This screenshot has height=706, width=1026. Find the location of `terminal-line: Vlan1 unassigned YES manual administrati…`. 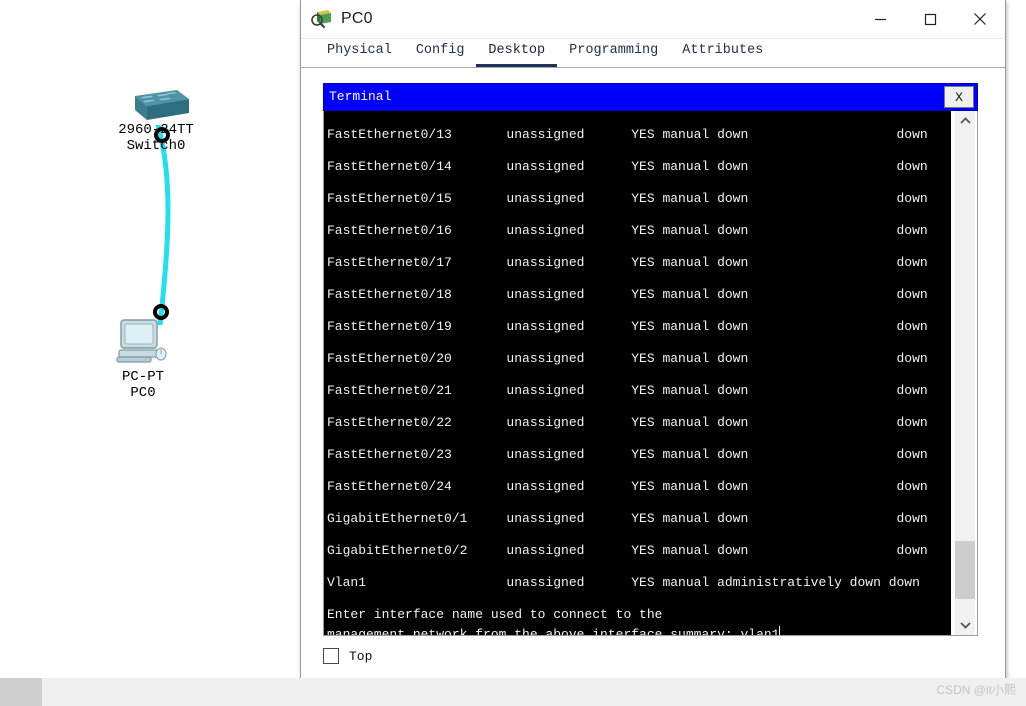

terminal-line: Vlan1 unassigned YES manual administrati… is located at coordinates (623, 582).